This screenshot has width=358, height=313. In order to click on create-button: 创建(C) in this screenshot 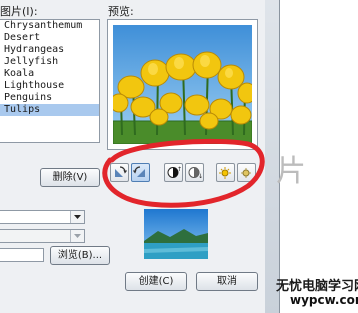, I will do `click(156, 281)`.